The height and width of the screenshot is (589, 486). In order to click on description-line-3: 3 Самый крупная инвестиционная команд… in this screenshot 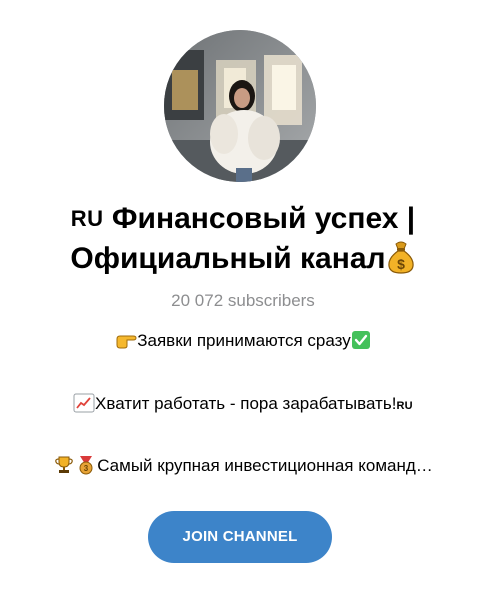, I will do `click(243, 466)`.